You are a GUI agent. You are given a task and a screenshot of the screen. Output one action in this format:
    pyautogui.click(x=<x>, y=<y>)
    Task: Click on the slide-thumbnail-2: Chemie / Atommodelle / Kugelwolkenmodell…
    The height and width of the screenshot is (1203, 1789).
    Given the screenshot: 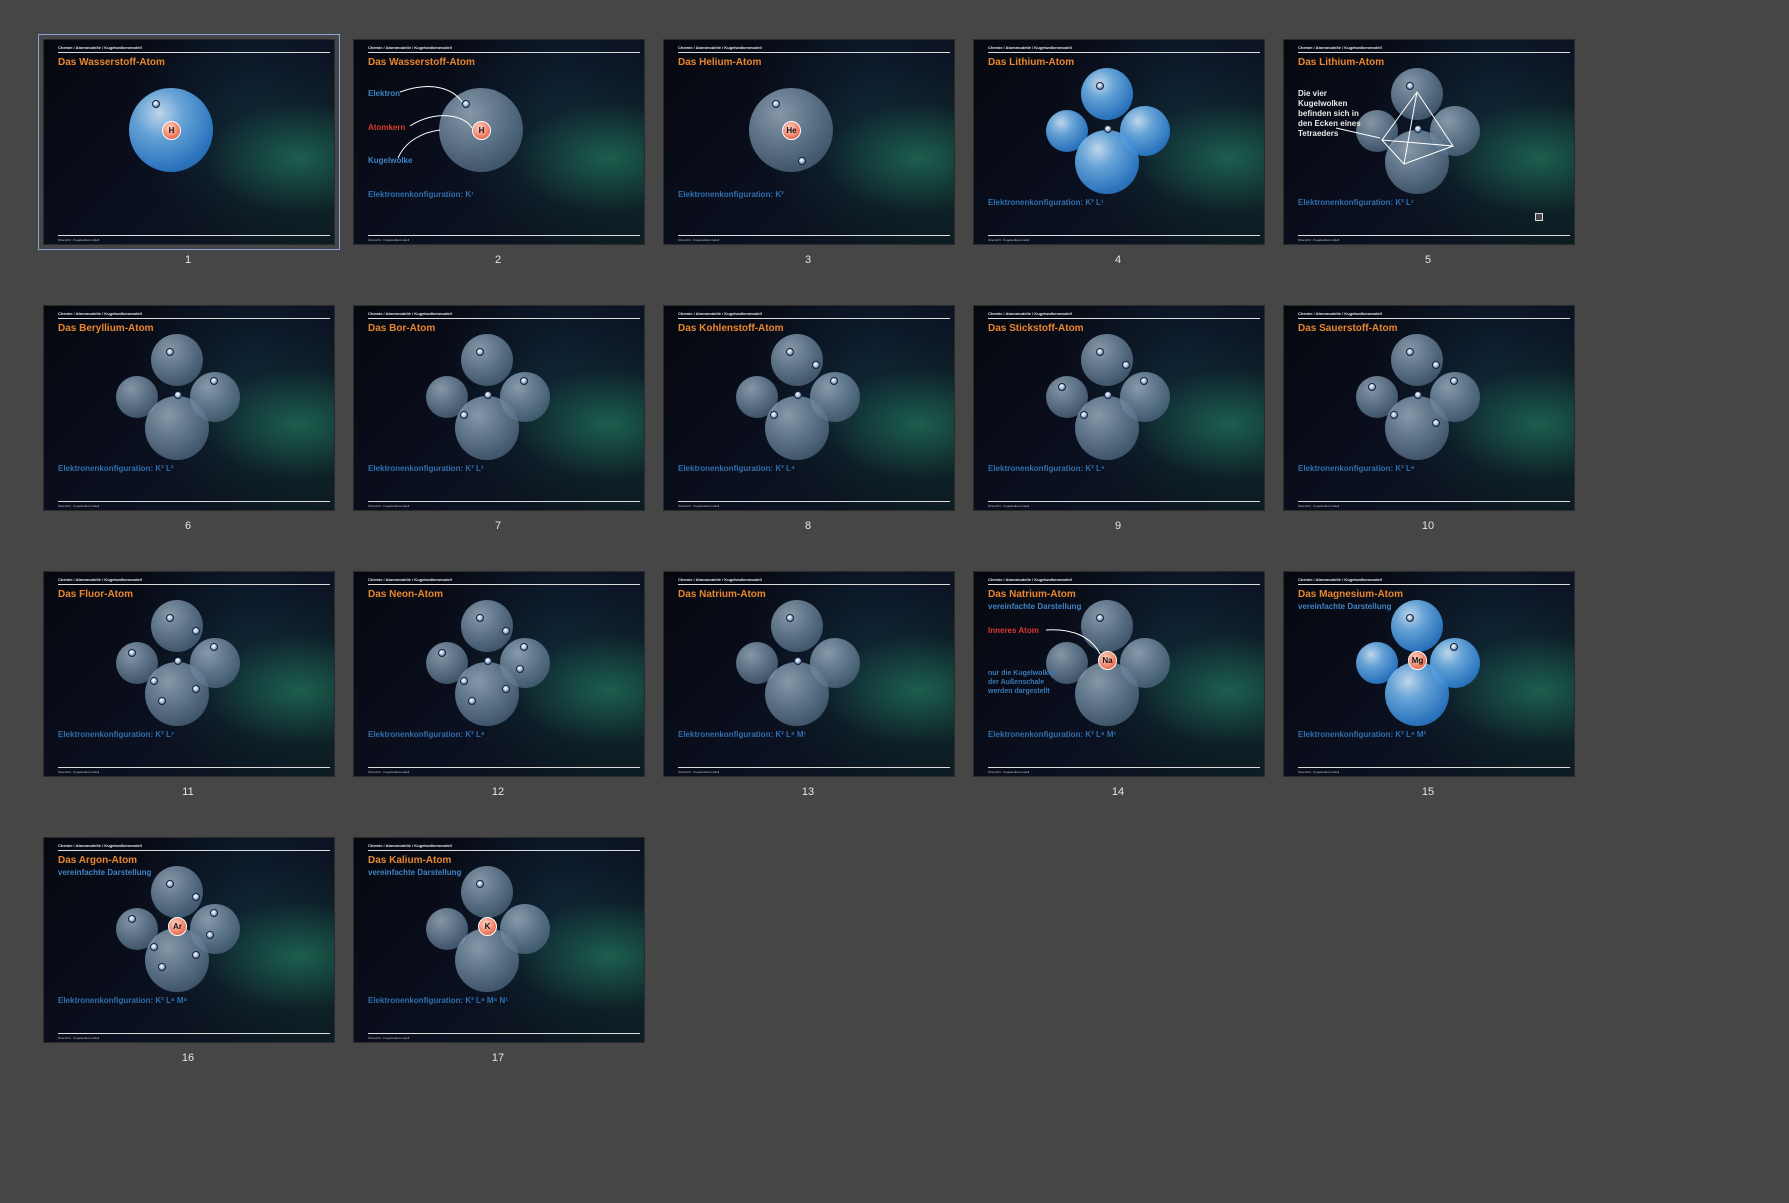 What is the action you would take?
    pyautogui.click(x=499, y=152)
    